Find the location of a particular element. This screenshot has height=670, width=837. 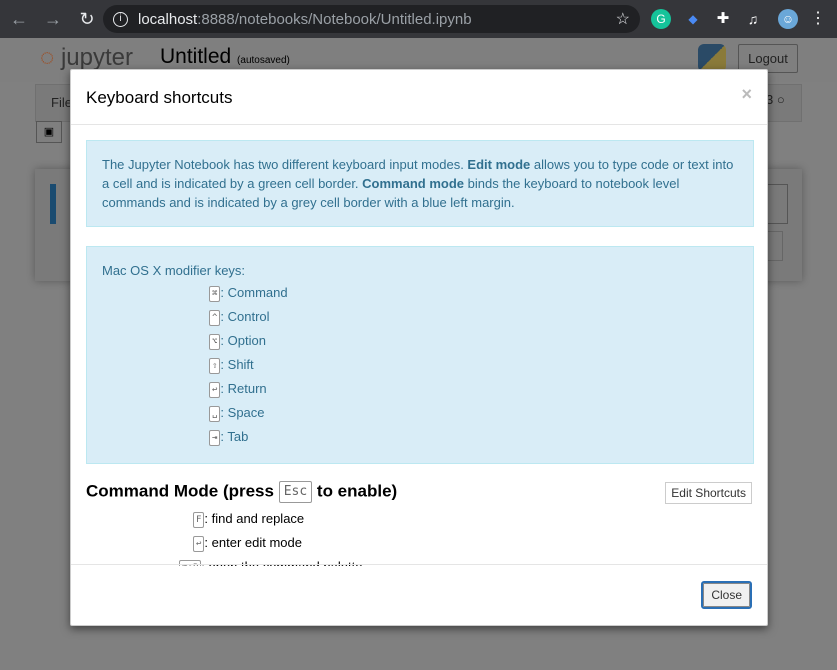

shortcut-row: F: find and replace is located at coordinates (248, 519).